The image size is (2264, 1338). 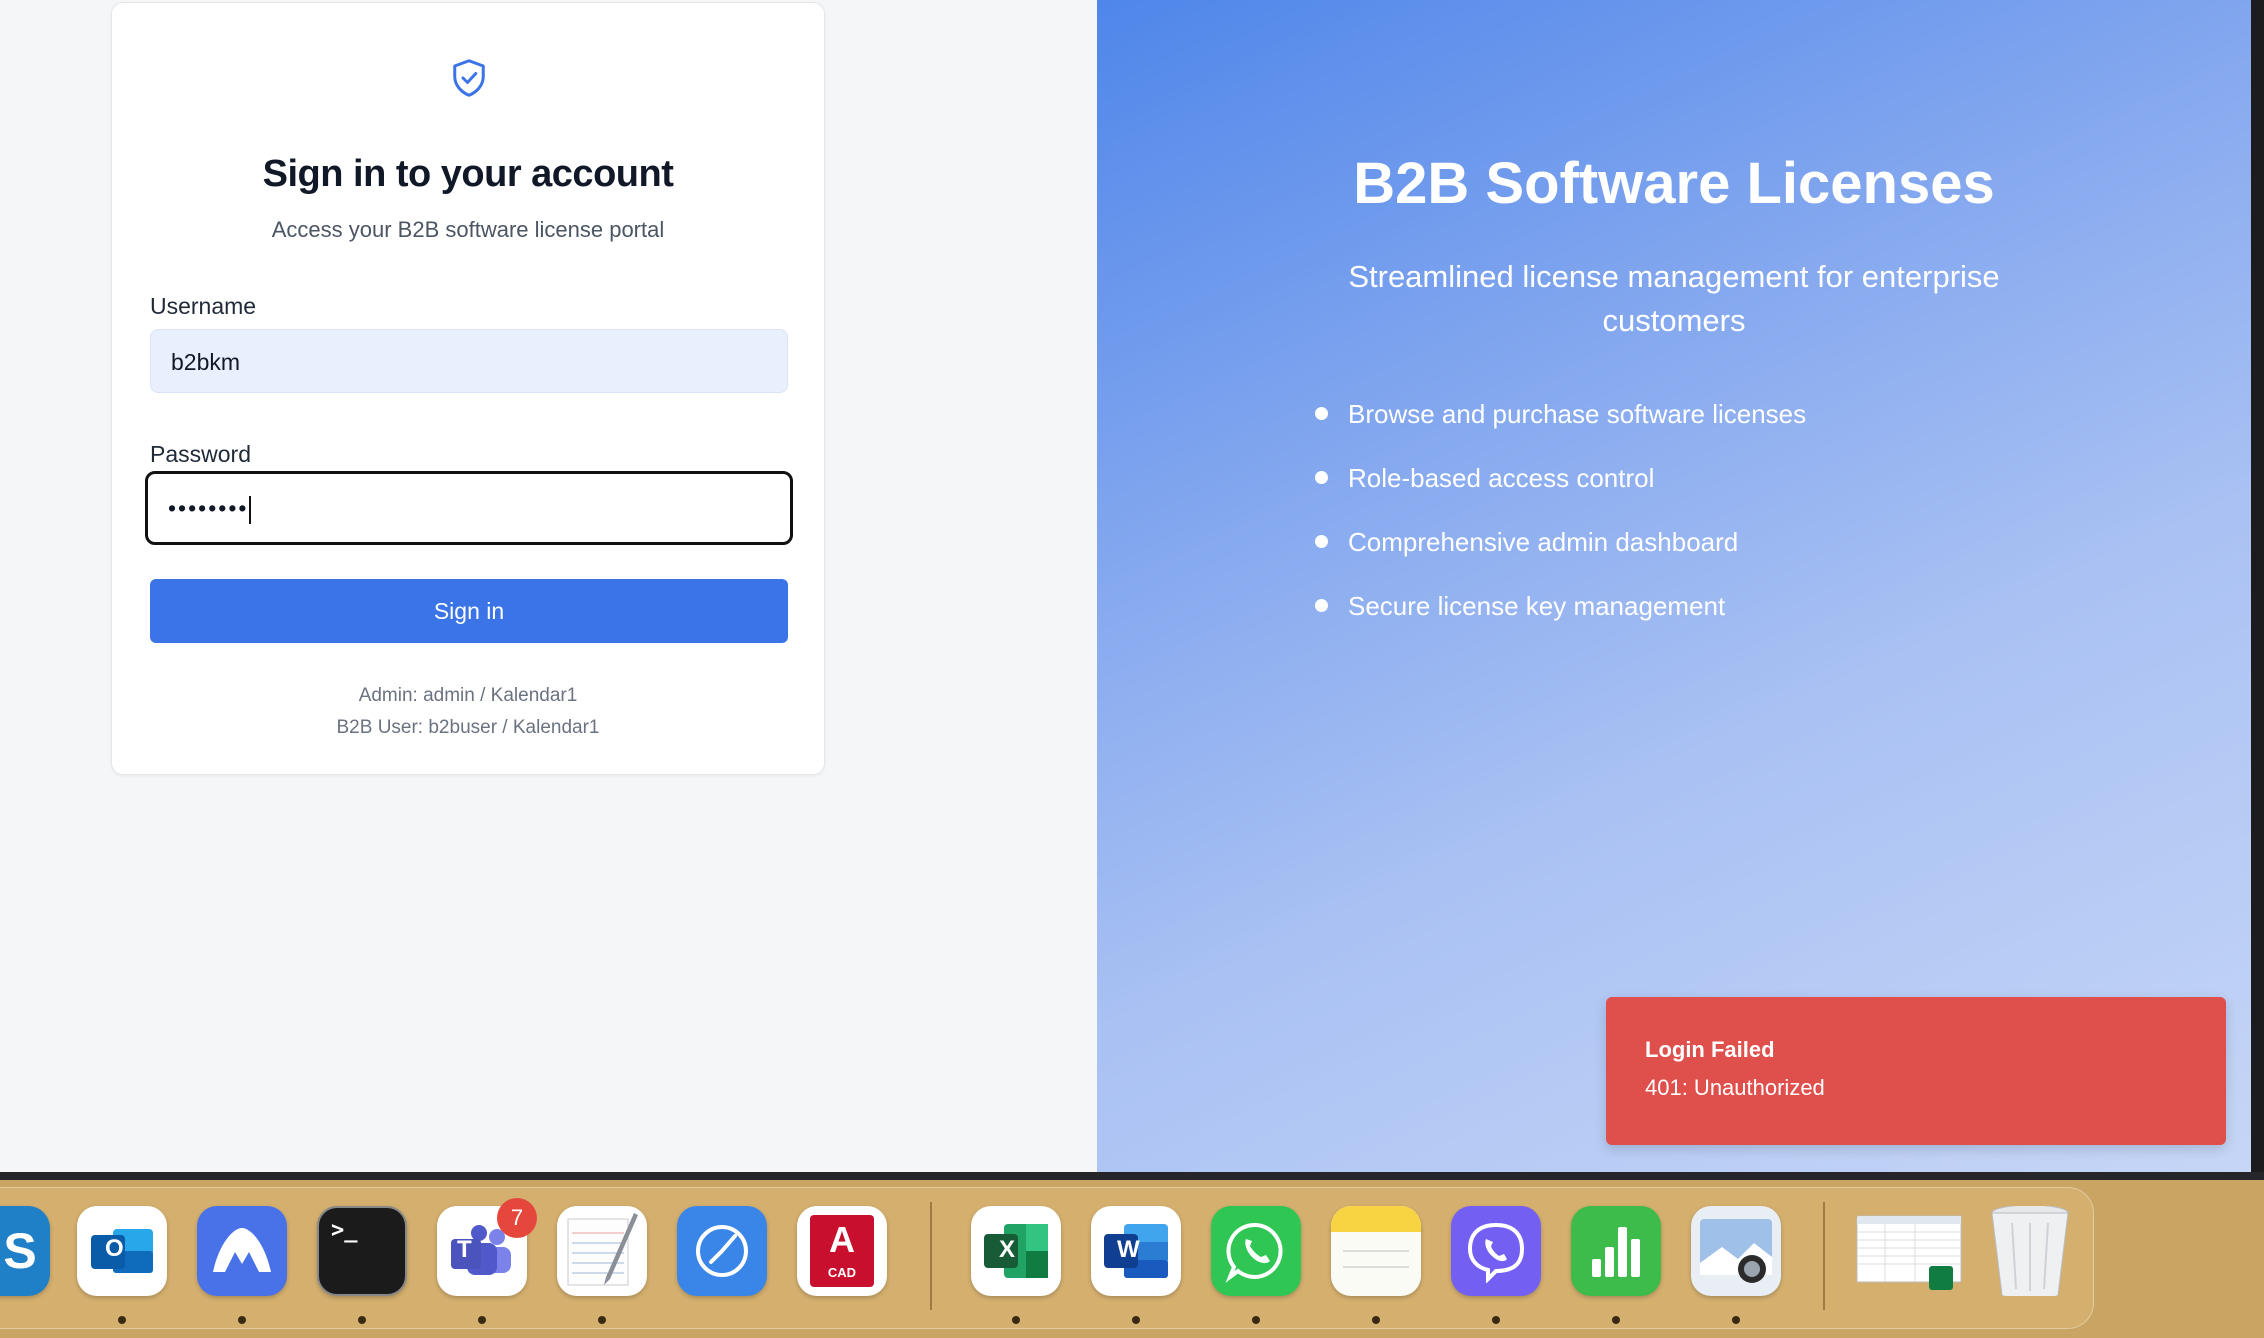 I want to click on clock-glyph, so click(x=722, y=1251).